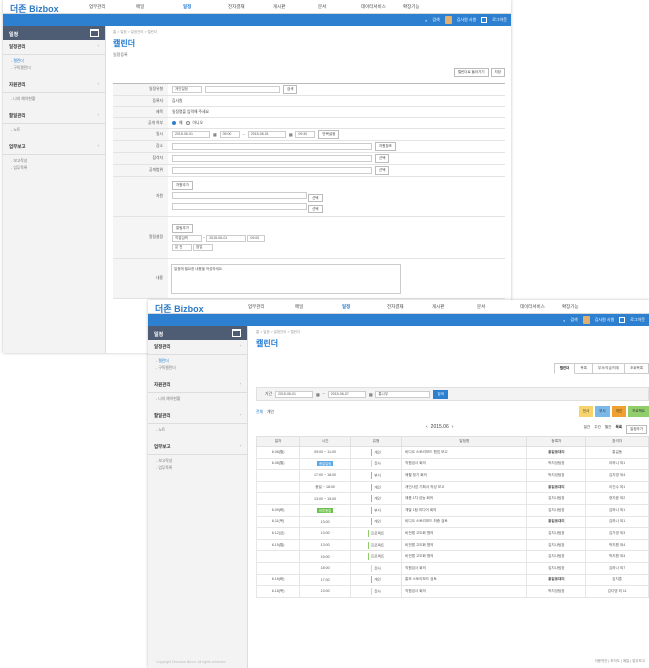 The image size is (649, 668). What do you see at coordinates (464, 452) in the screenshot?
I see `schedule-title-link: 비디오 스토리보드 협업 보고` at bounding box center [464, 452].